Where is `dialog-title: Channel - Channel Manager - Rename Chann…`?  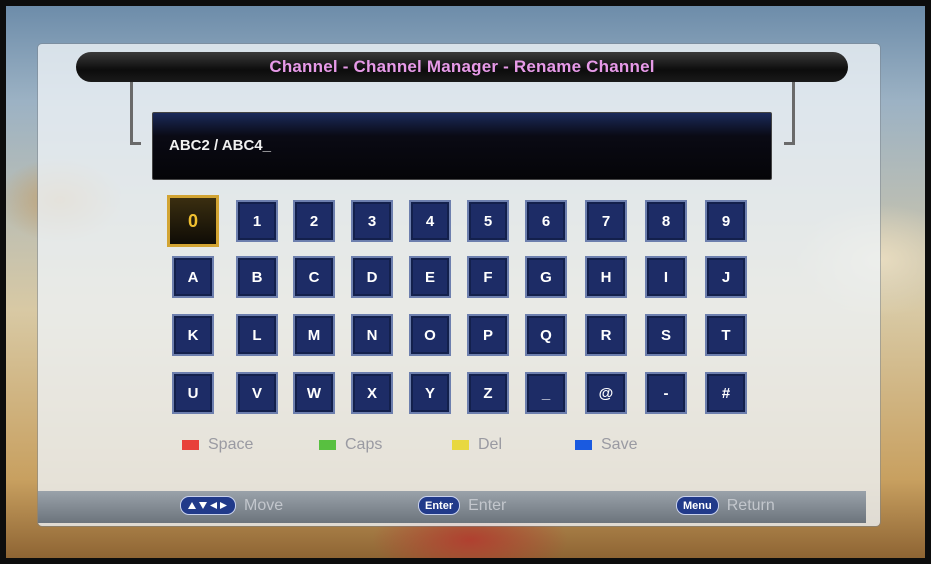 dialog-title: Channel - Channel Manager - Rename Chann… is located at coordinates (462, 66).